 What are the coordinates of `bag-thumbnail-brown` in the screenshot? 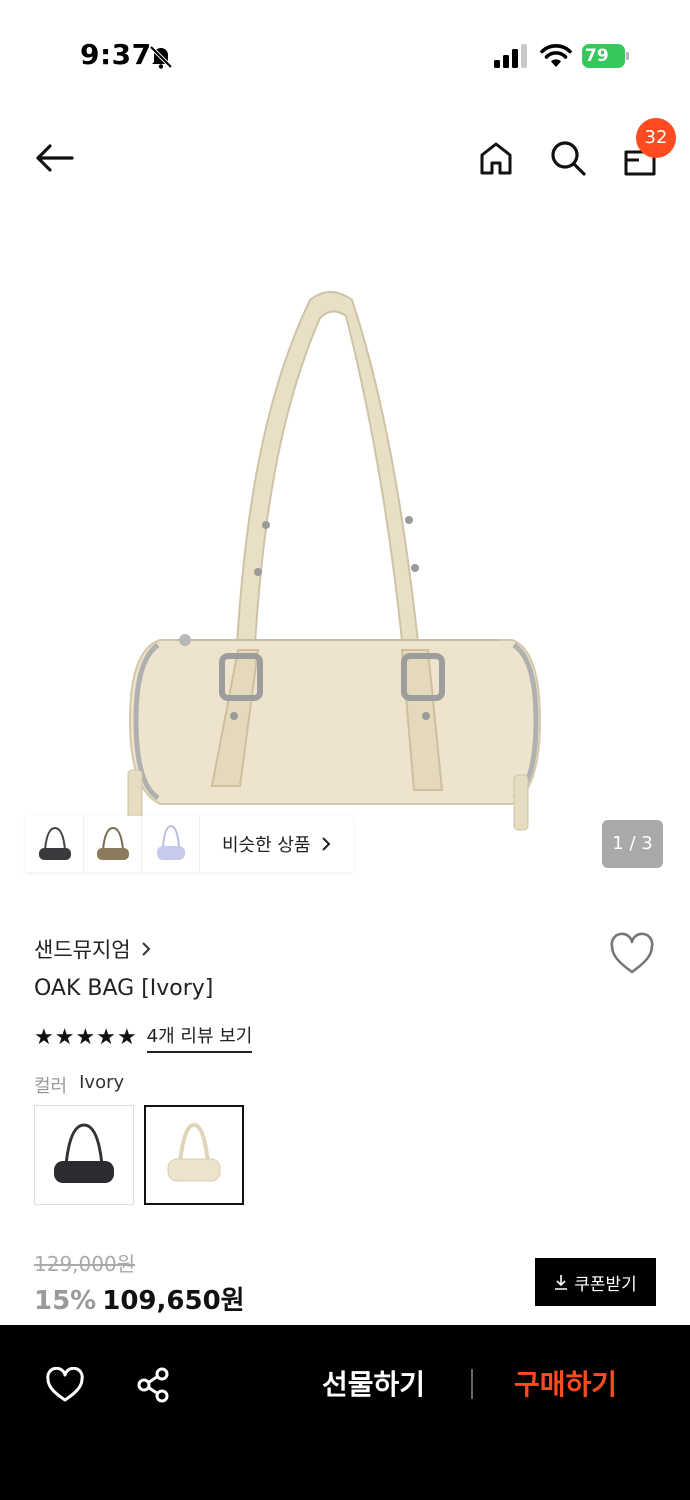 It's located at (112, 843).